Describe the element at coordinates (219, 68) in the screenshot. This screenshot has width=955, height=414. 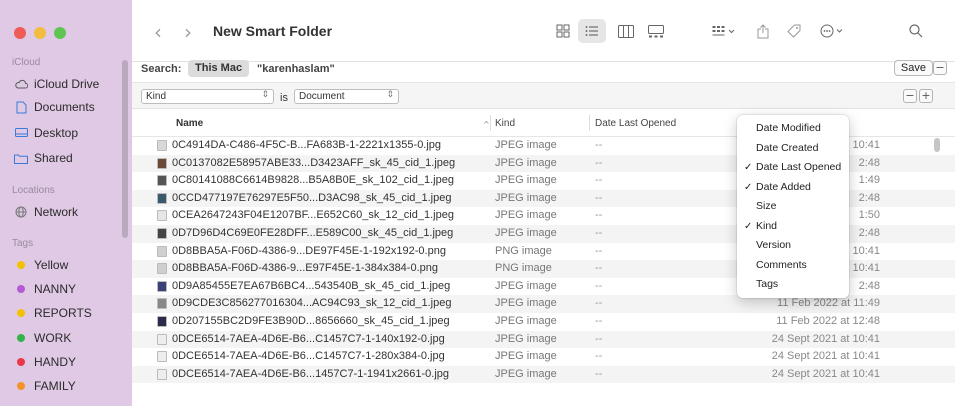
I see `scope-this-mac-button: This Mac` at that location.